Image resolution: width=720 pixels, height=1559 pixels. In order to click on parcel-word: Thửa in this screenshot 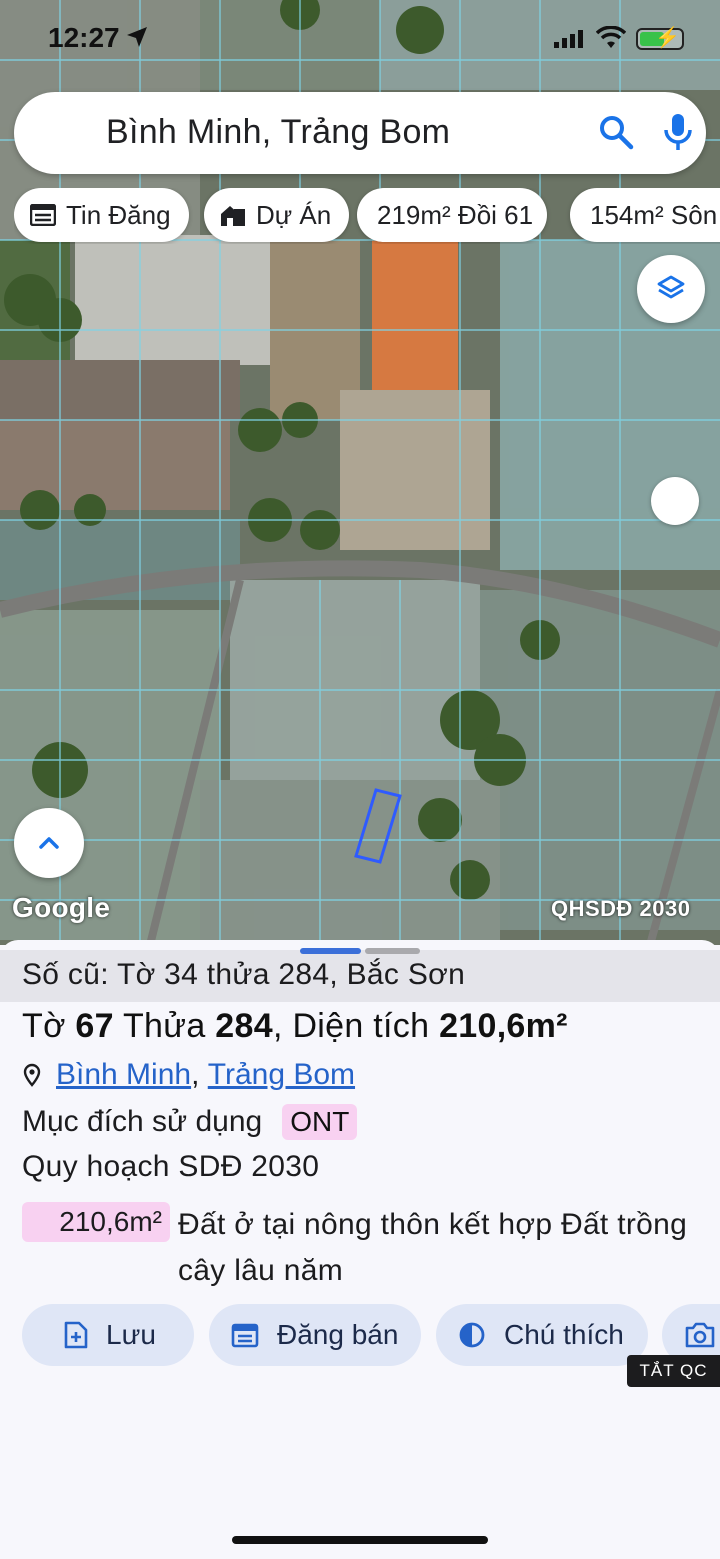, I will do `click(164, 1026)`.